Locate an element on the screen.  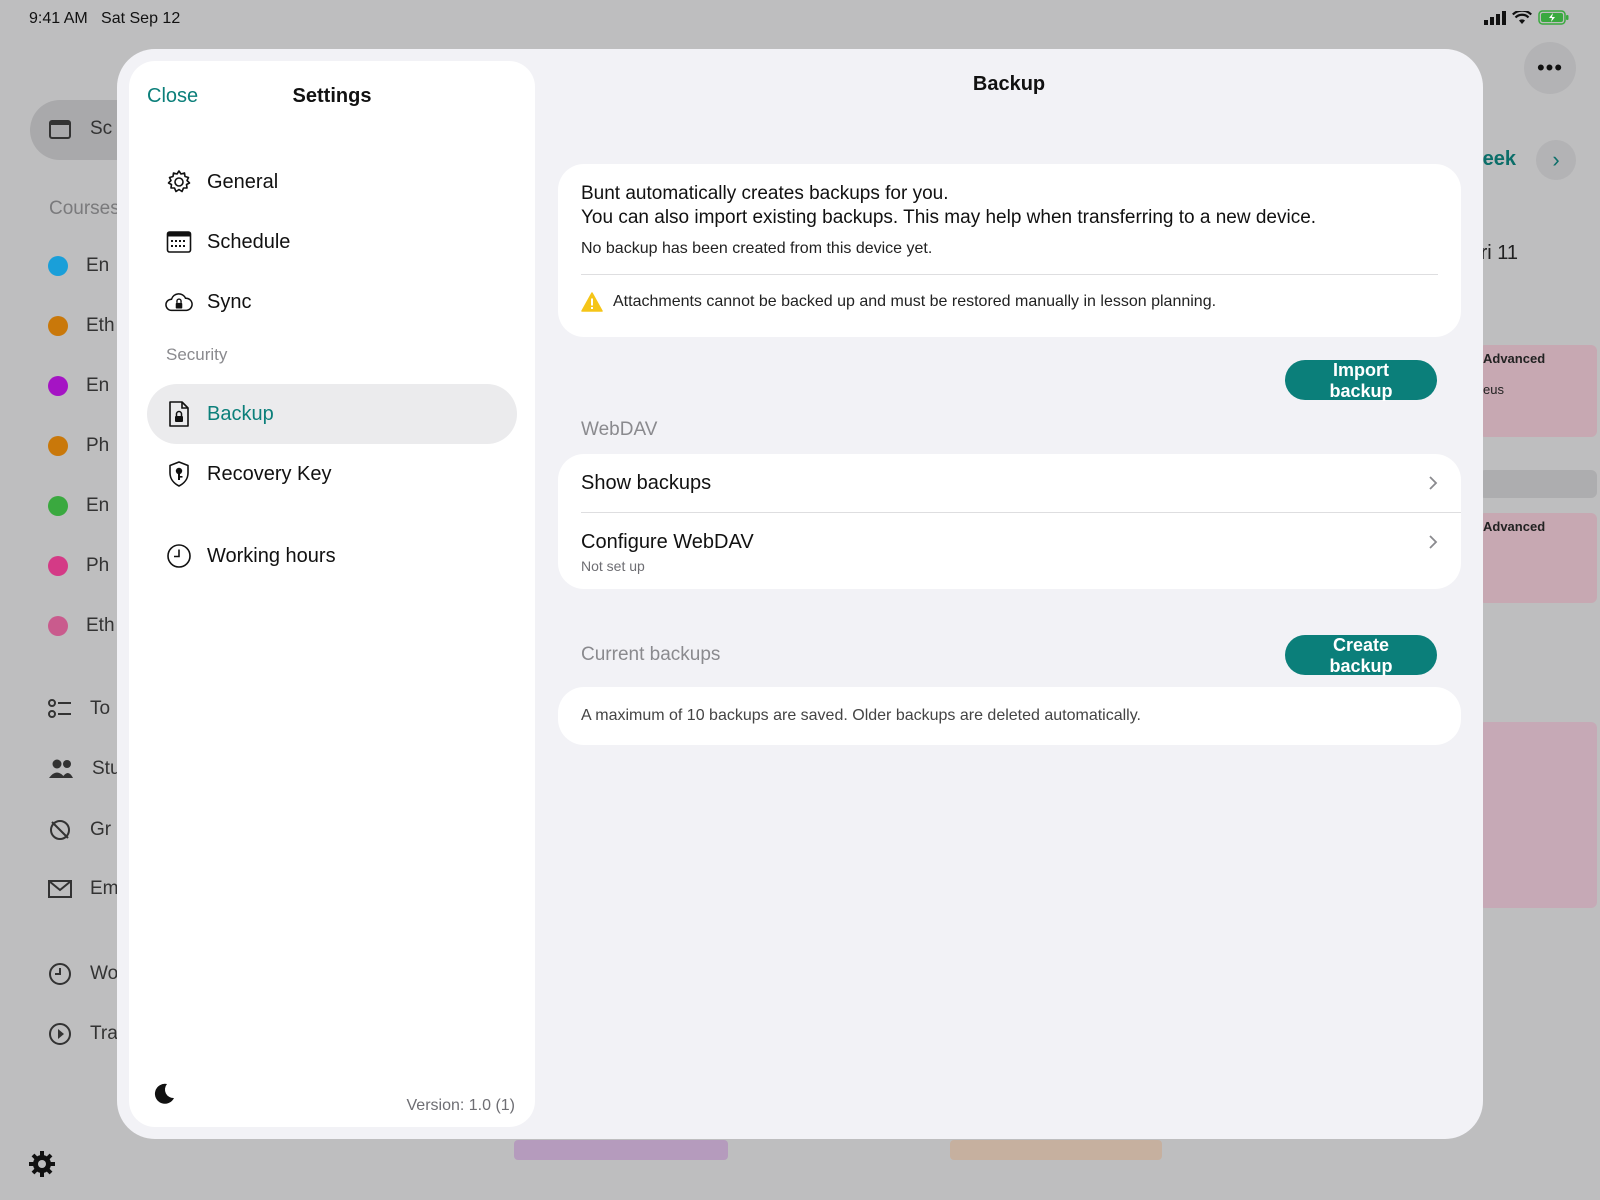
bg-day-label: ri 11 is located at coordinates (1499, 253).